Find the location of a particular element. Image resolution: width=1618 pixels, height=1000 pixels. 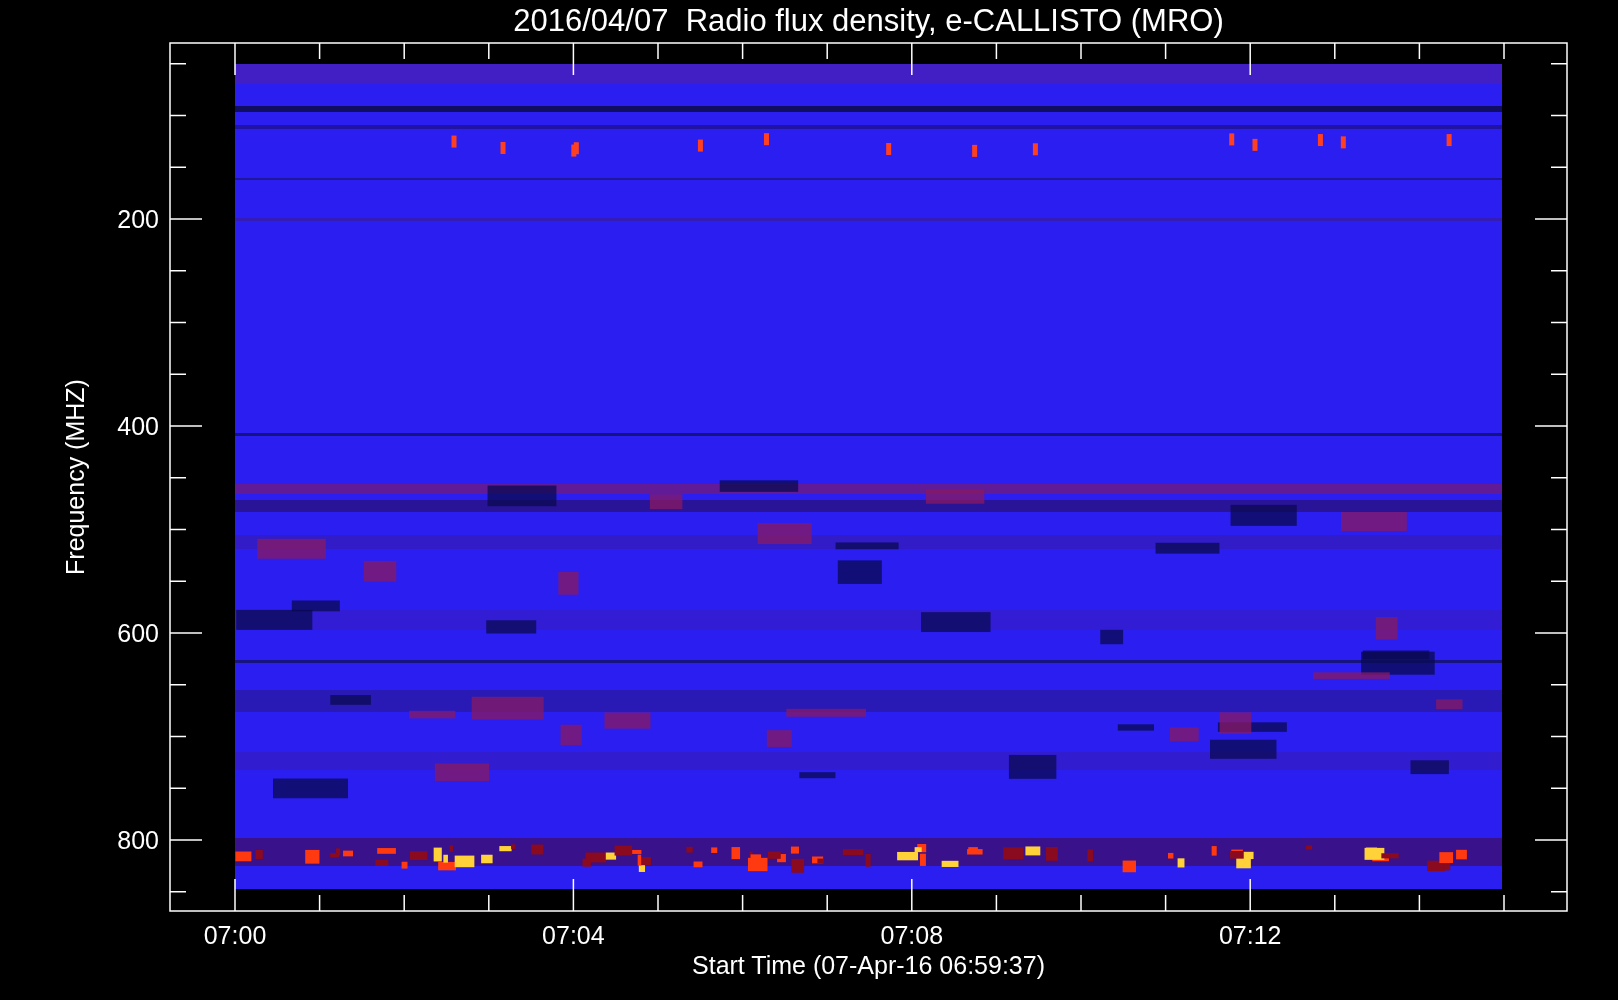

chart-title: 2016/04/07 Radio flux density, e-CALLISTO (MRO) is located at coordinates (868, 20).